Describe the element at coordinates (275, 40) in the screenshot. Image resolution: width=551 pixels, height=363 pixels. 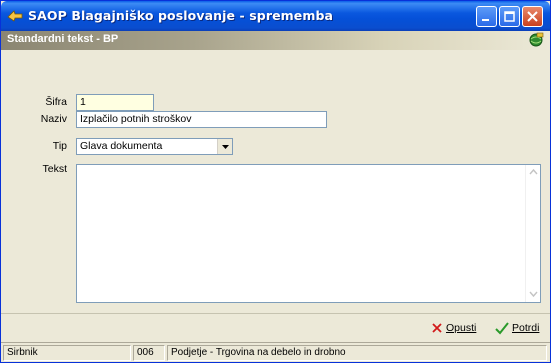
I see `section-header: Standardni tekst - BP` at that location.